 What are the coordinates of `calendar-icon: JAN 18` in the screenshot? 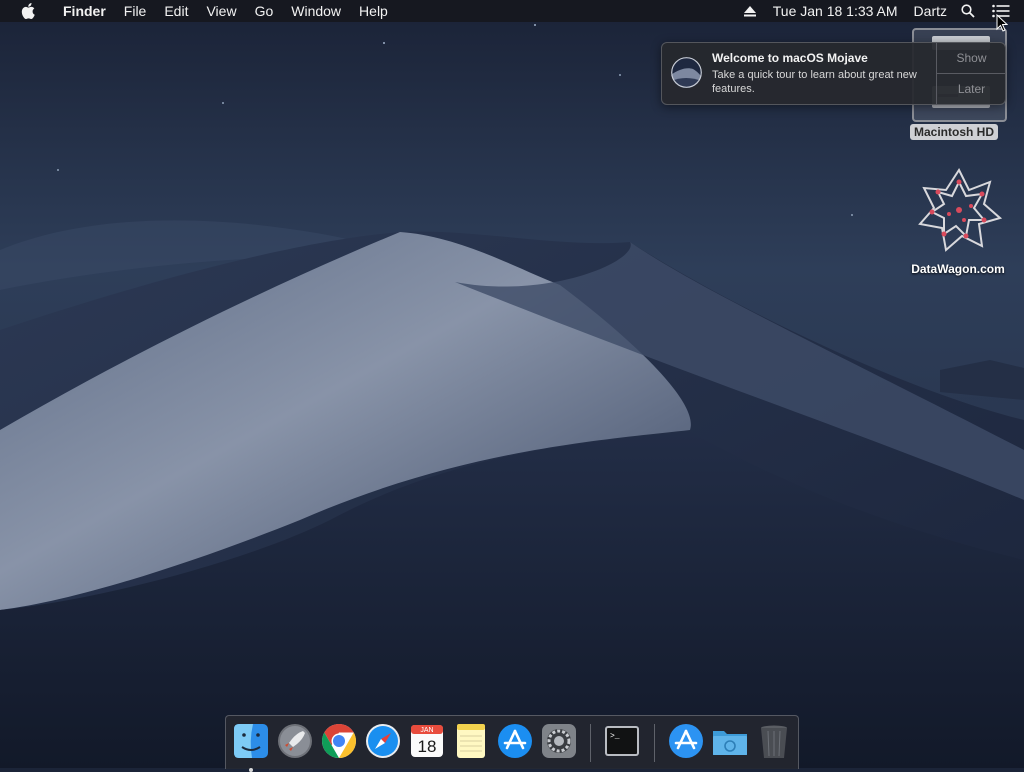 It's located at (427, 741).